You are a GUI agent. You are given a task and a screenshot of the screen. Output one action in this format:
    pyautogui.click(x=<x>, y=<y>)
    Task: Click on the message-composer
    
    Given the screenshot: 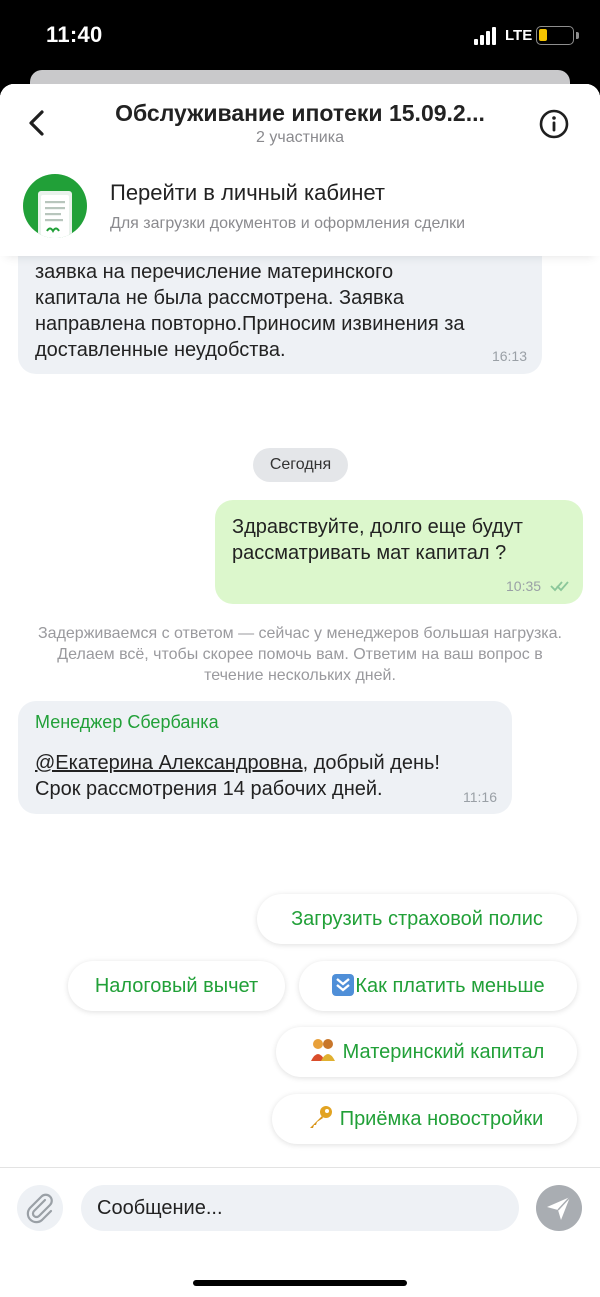 What is the action you would take?
    pyautogui.click(x=300, y=1232)
    